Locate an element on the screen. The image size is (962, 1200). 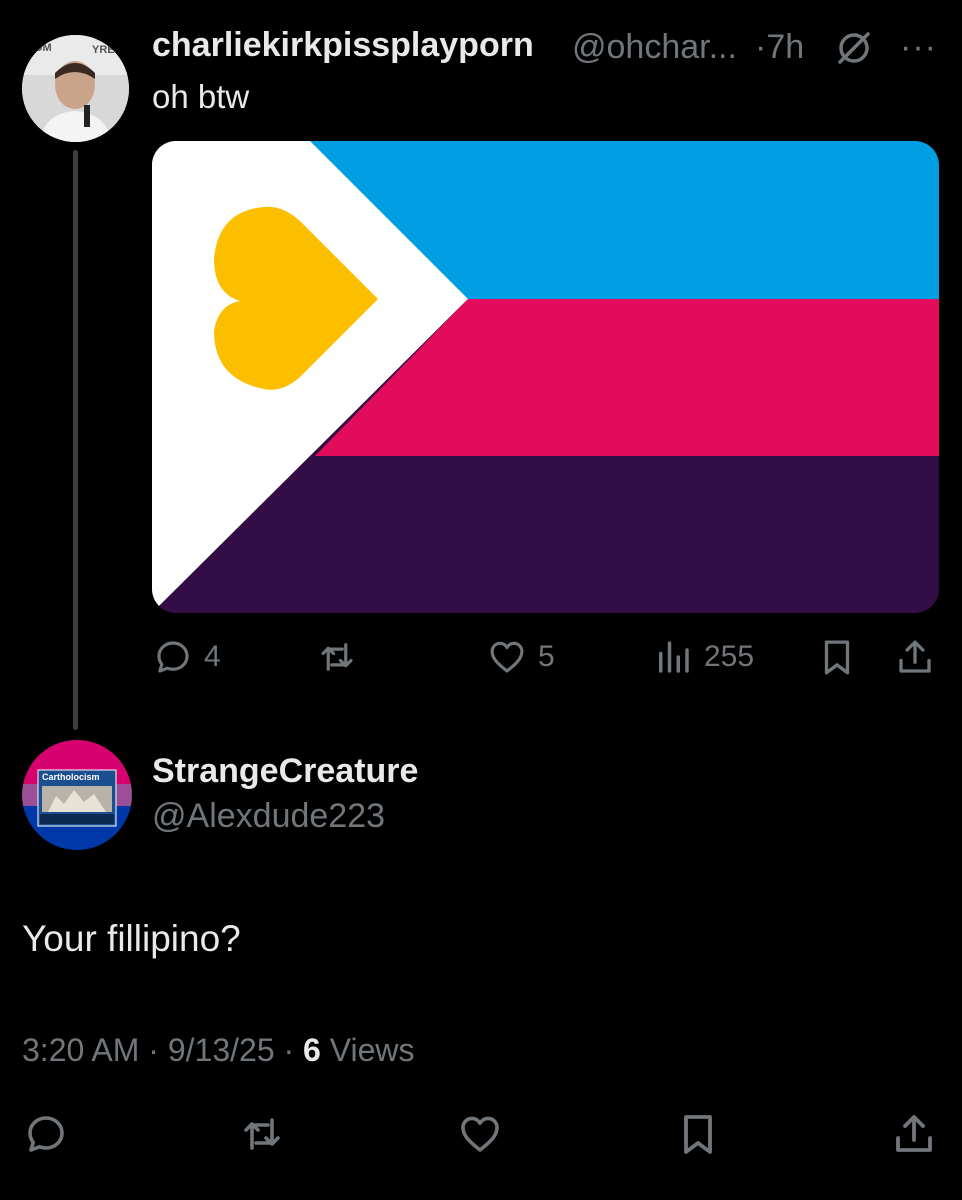
reply-author-avatar: Cartholocism is located at coordinates (77, 795).